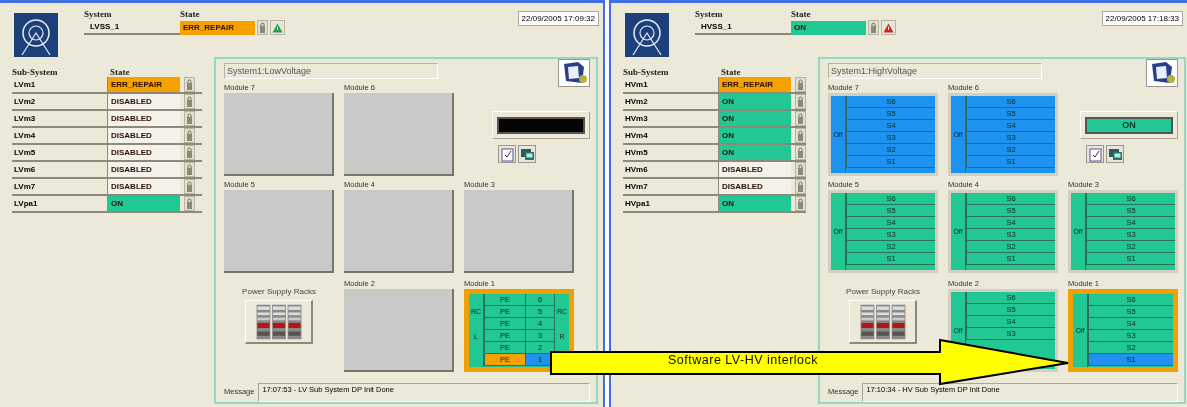 This screenshot has width=1187, height=407. I want to click on panel-title: System1:LowVoltage, so click(331, 71).